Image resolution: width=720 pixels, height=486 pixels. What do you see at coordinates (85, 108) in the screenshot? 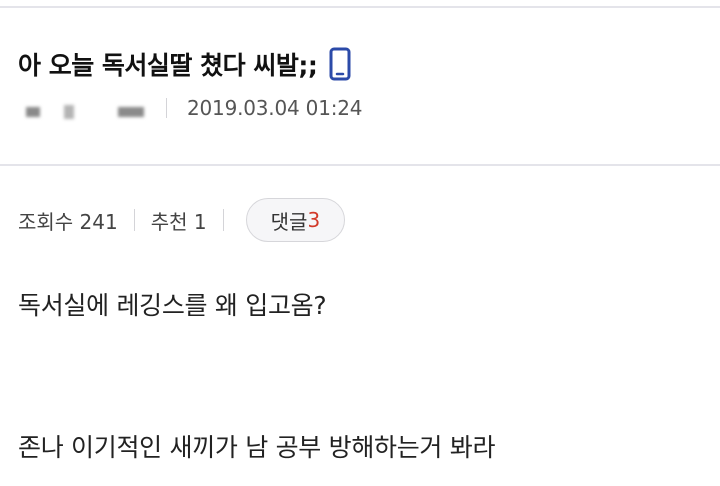
I see `author-name-blurred` at bounding box center [85, 108].